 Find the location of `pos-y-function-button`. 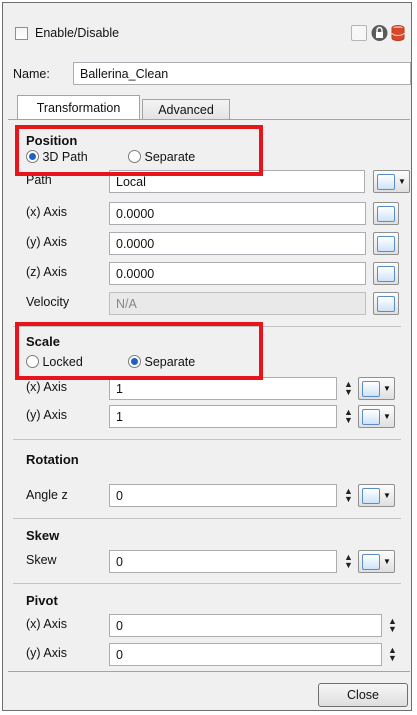

pos-y-function-button is located at coordinates (386, 243).